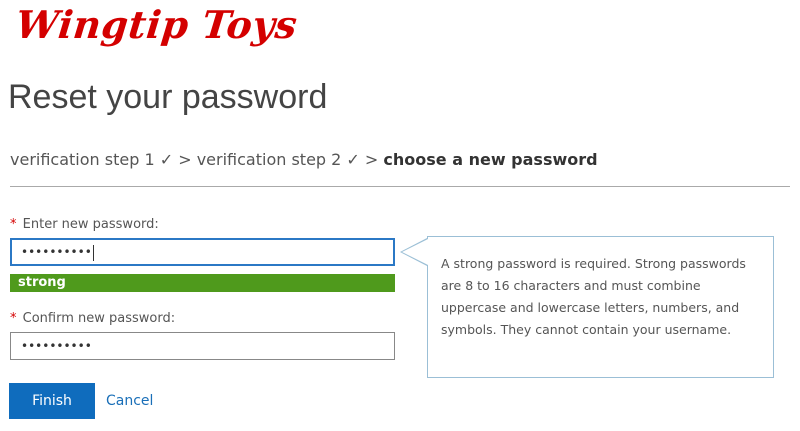 This screenshot has width=800, height=431. What do you see at coordinates (99, 318) in the screenshot?
I see `confirm-password-label-text: Confirm new password:` at bounding box center [99, 318].